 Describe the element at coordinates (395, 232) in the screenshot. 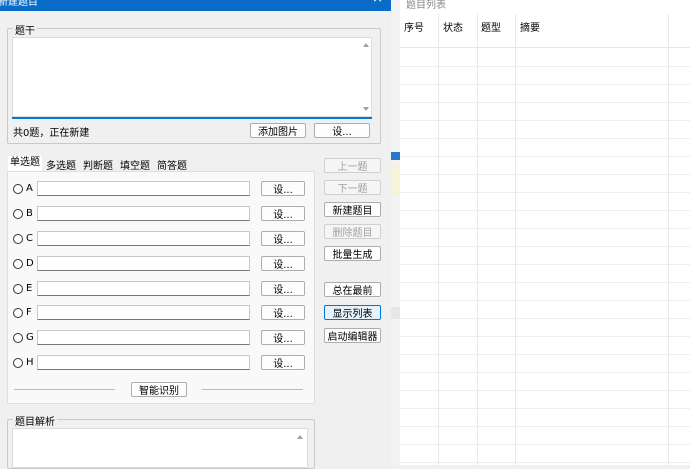

I see `background-window-edge` at that location.